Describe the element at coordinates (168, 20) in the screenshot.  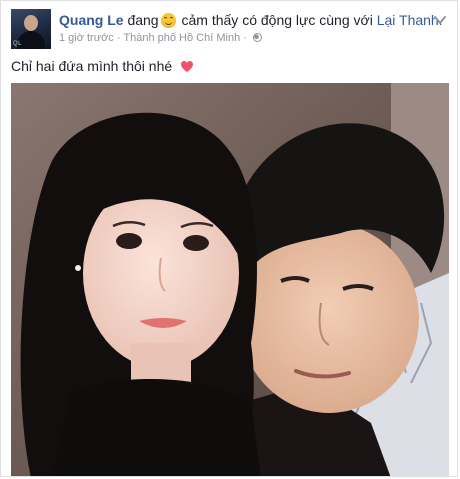
I see `smiley-emoji-icon` at that location.